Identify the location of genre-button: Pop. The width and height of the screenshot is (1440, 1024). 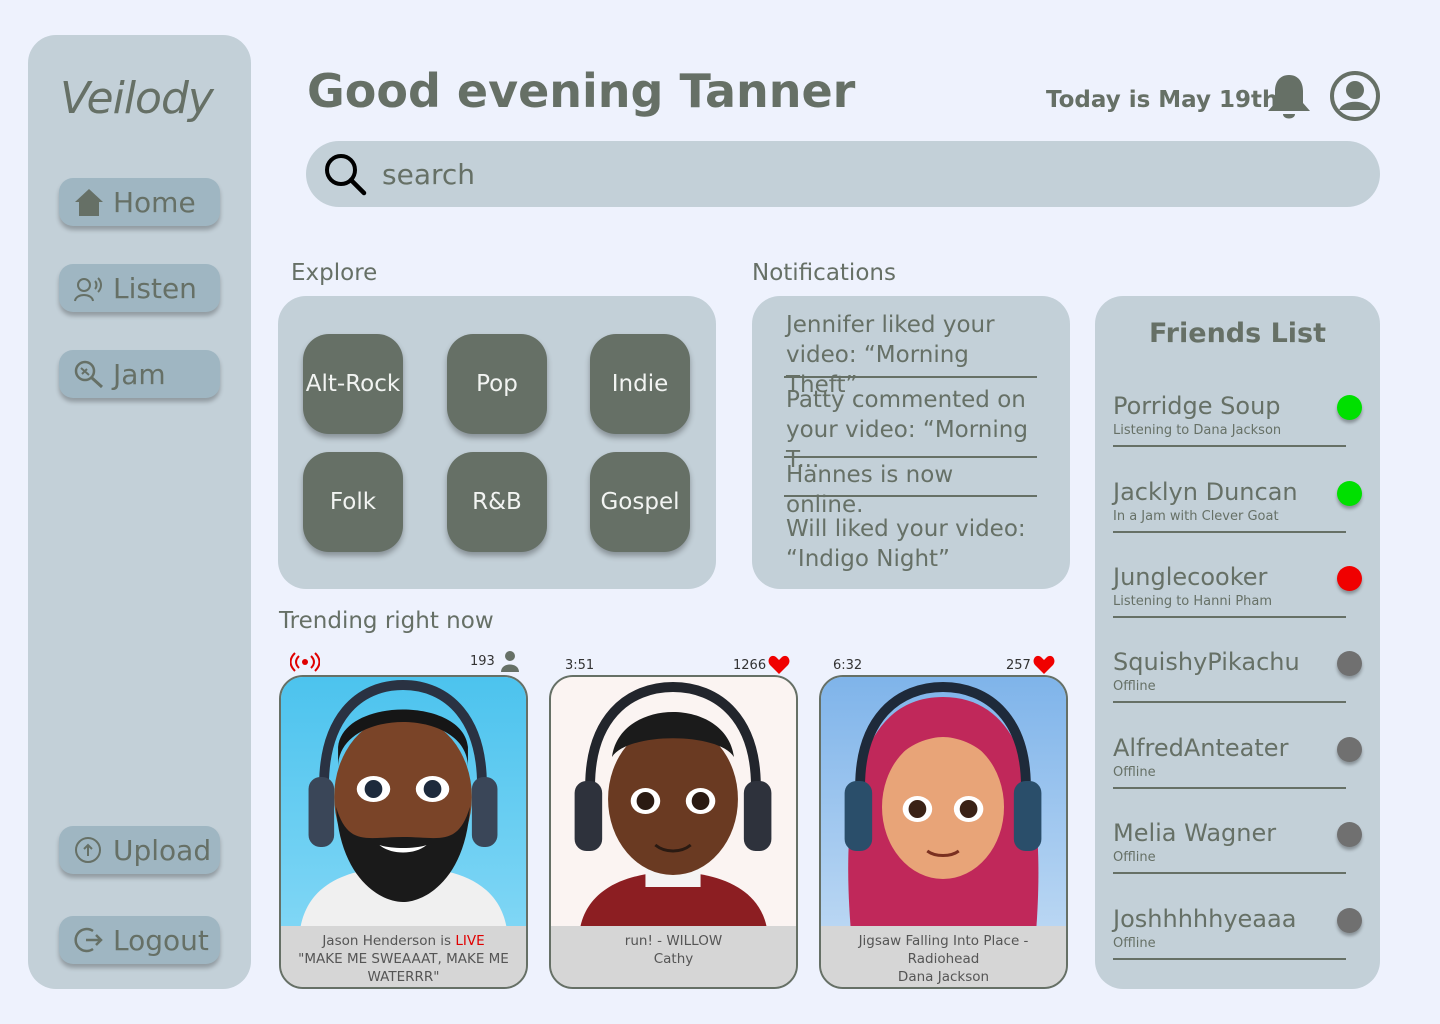
(497, 384).